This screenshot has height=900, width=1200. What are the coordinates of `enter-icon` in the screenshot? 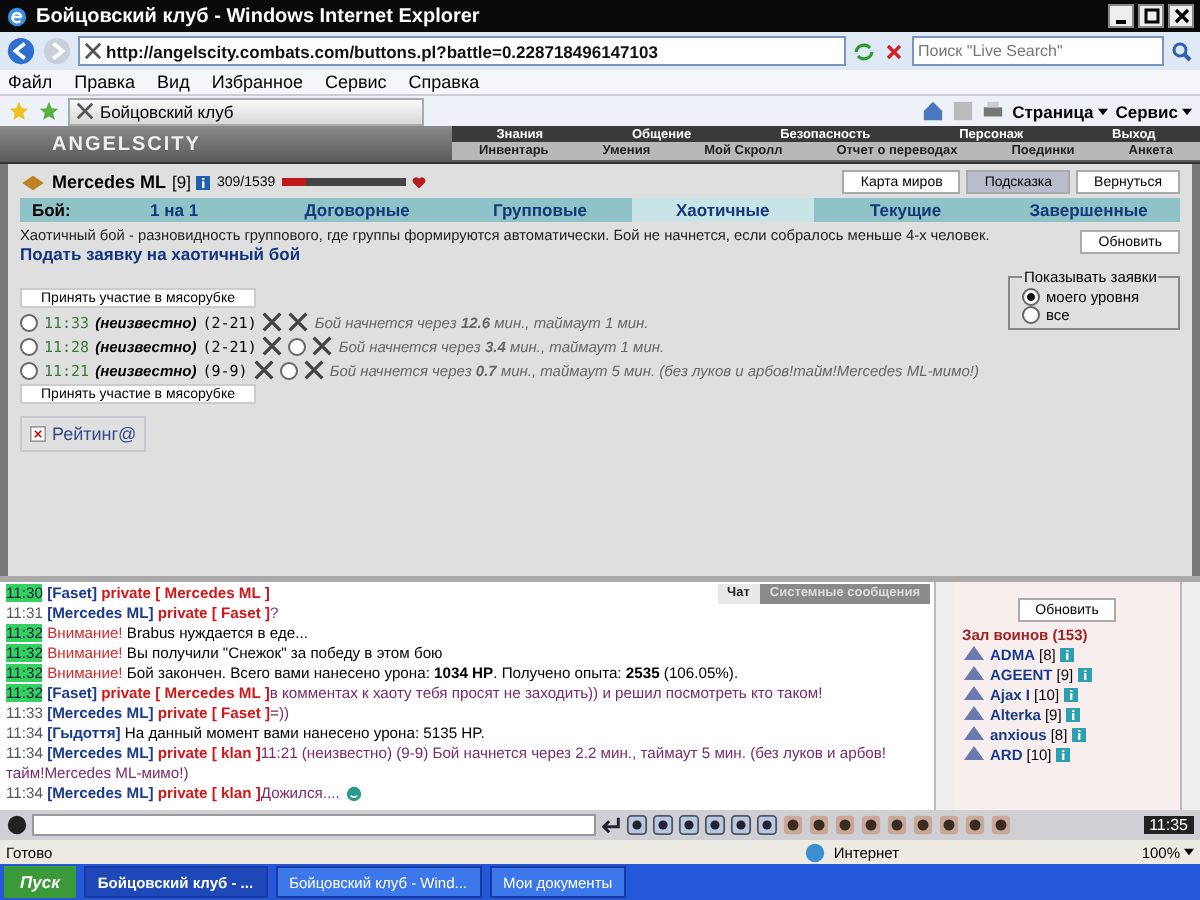 It's located at (611, 825).